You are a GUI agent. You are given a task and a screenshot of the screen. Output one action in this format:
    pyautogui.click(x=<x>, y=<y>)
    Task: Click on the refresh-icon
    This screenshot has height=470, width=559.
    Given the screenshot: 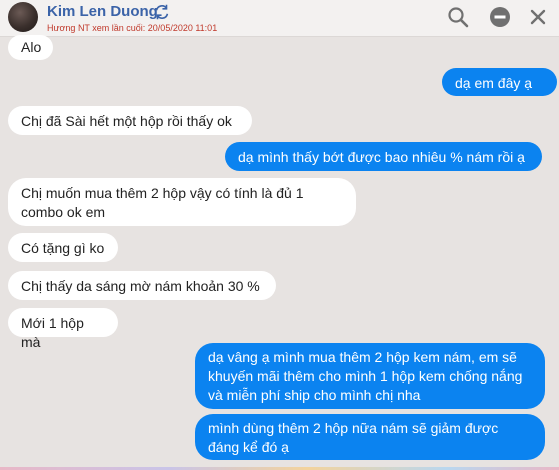 What is the action you would take?
    pyautogui.click(x=162, y=12)
    